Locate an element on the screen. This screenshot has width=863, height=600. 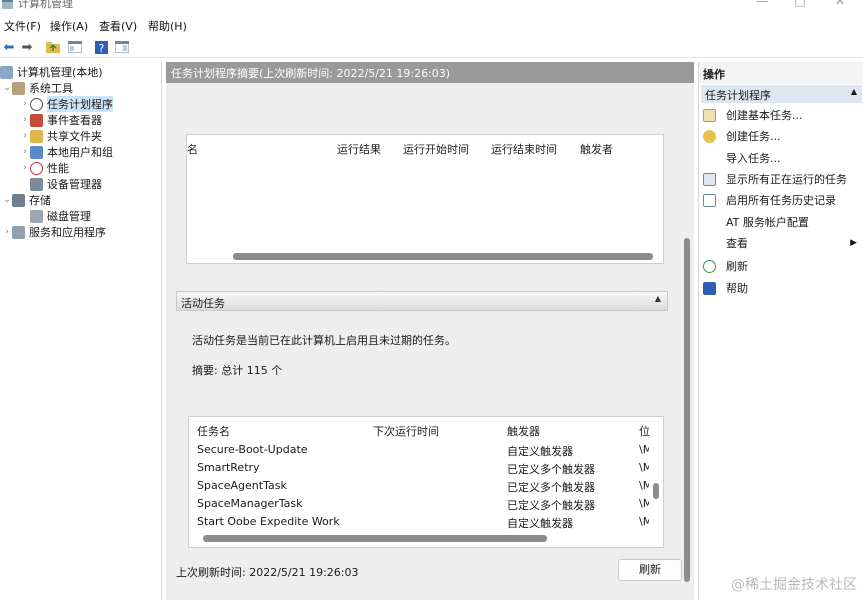
close-button: ✕ is located at coordinates (840, 4).